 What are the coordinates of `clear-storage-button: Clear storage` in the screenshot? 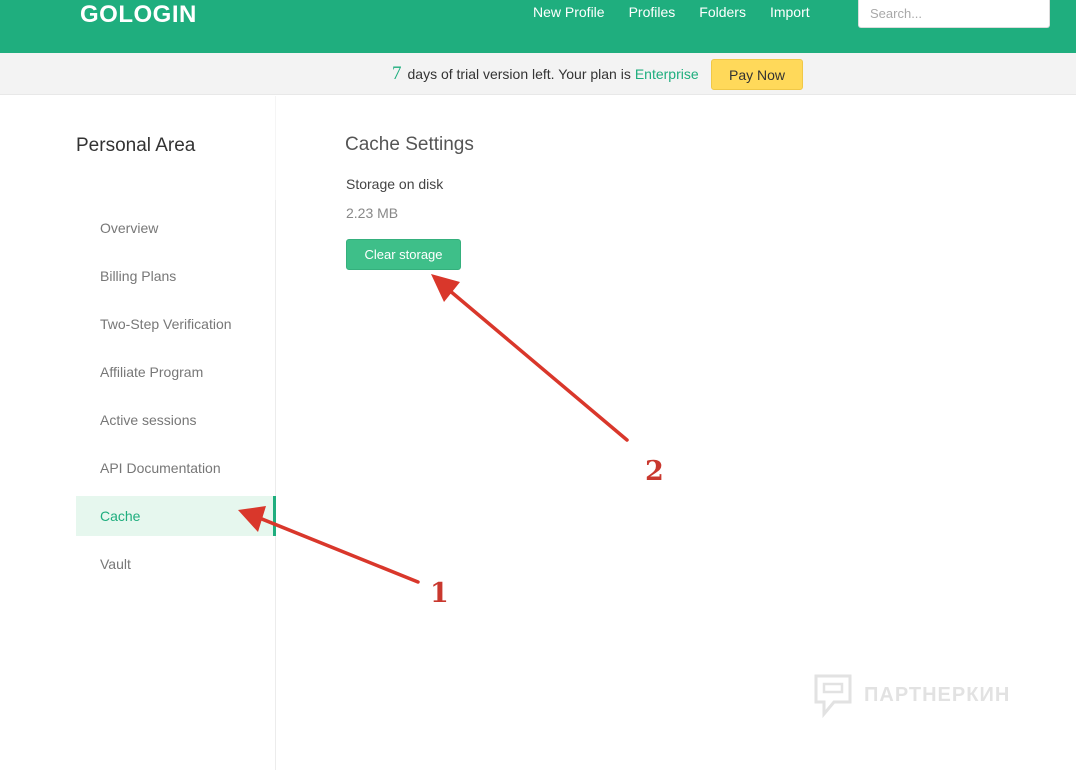 It's located at (403, 254).